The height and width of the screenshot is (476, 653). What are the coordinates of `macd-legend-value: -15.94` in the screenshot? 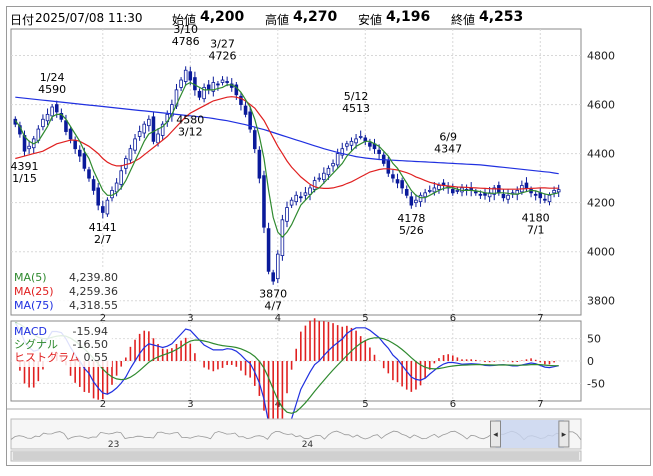 It's located at (90, 331).